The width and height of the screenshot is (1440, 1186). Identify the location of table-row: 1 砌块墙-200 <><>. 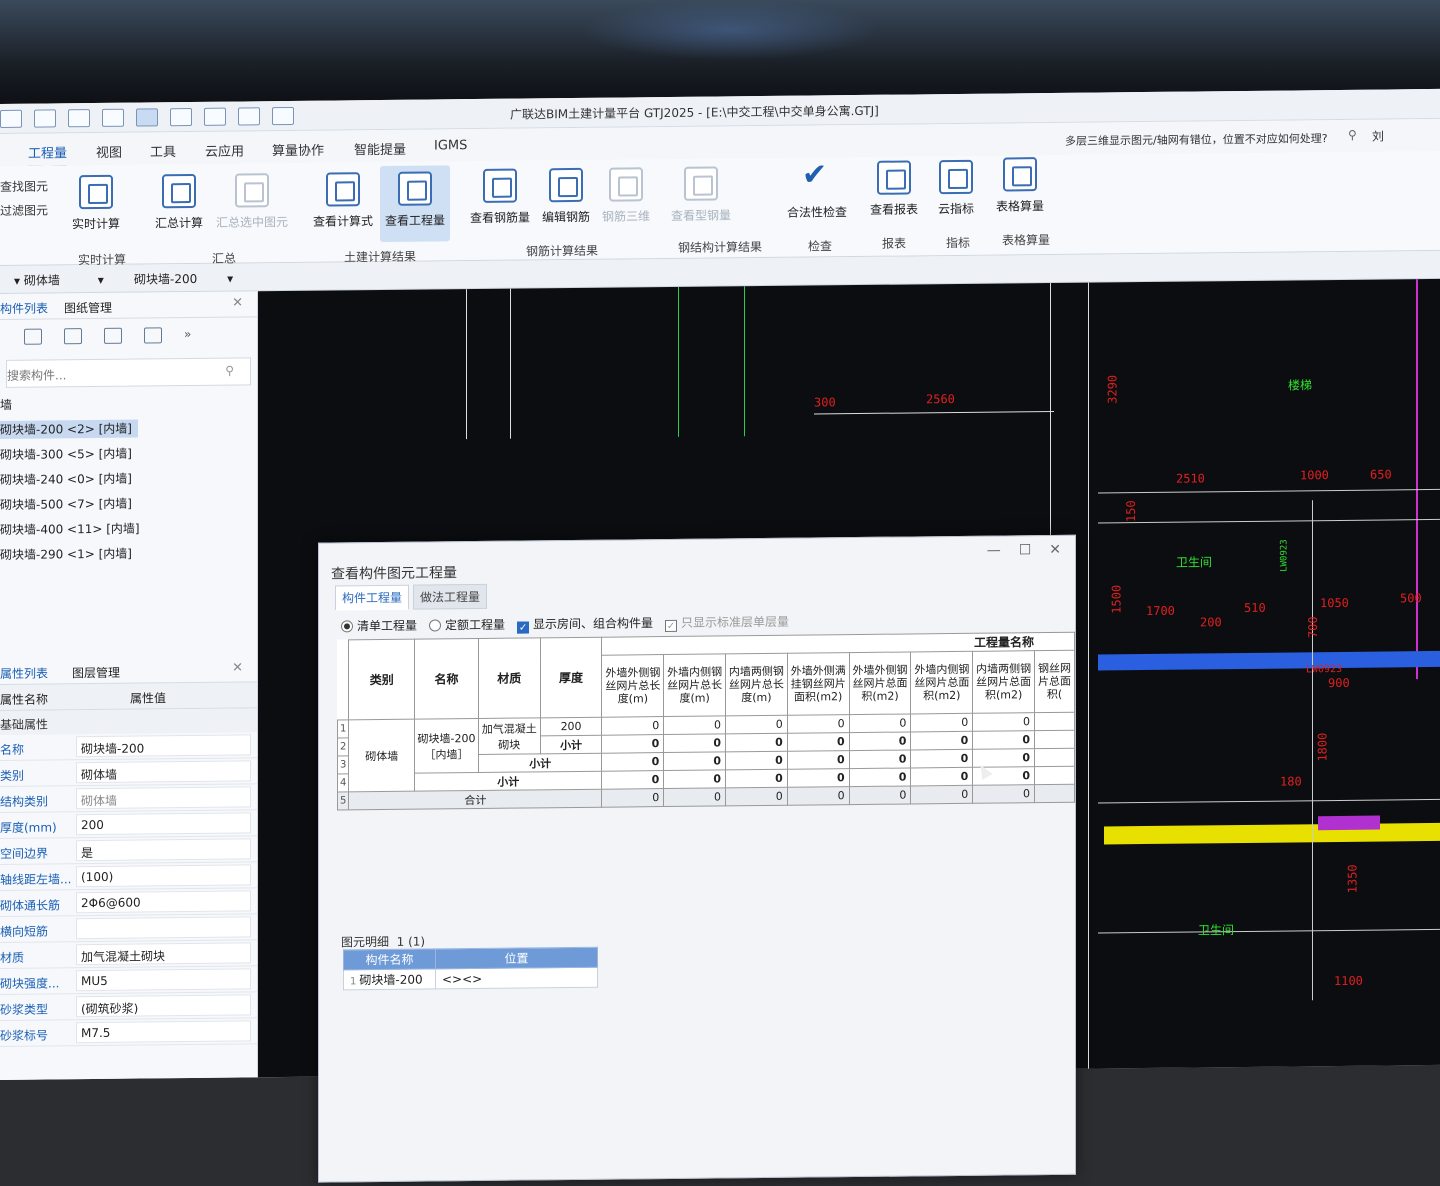
(470, 978).